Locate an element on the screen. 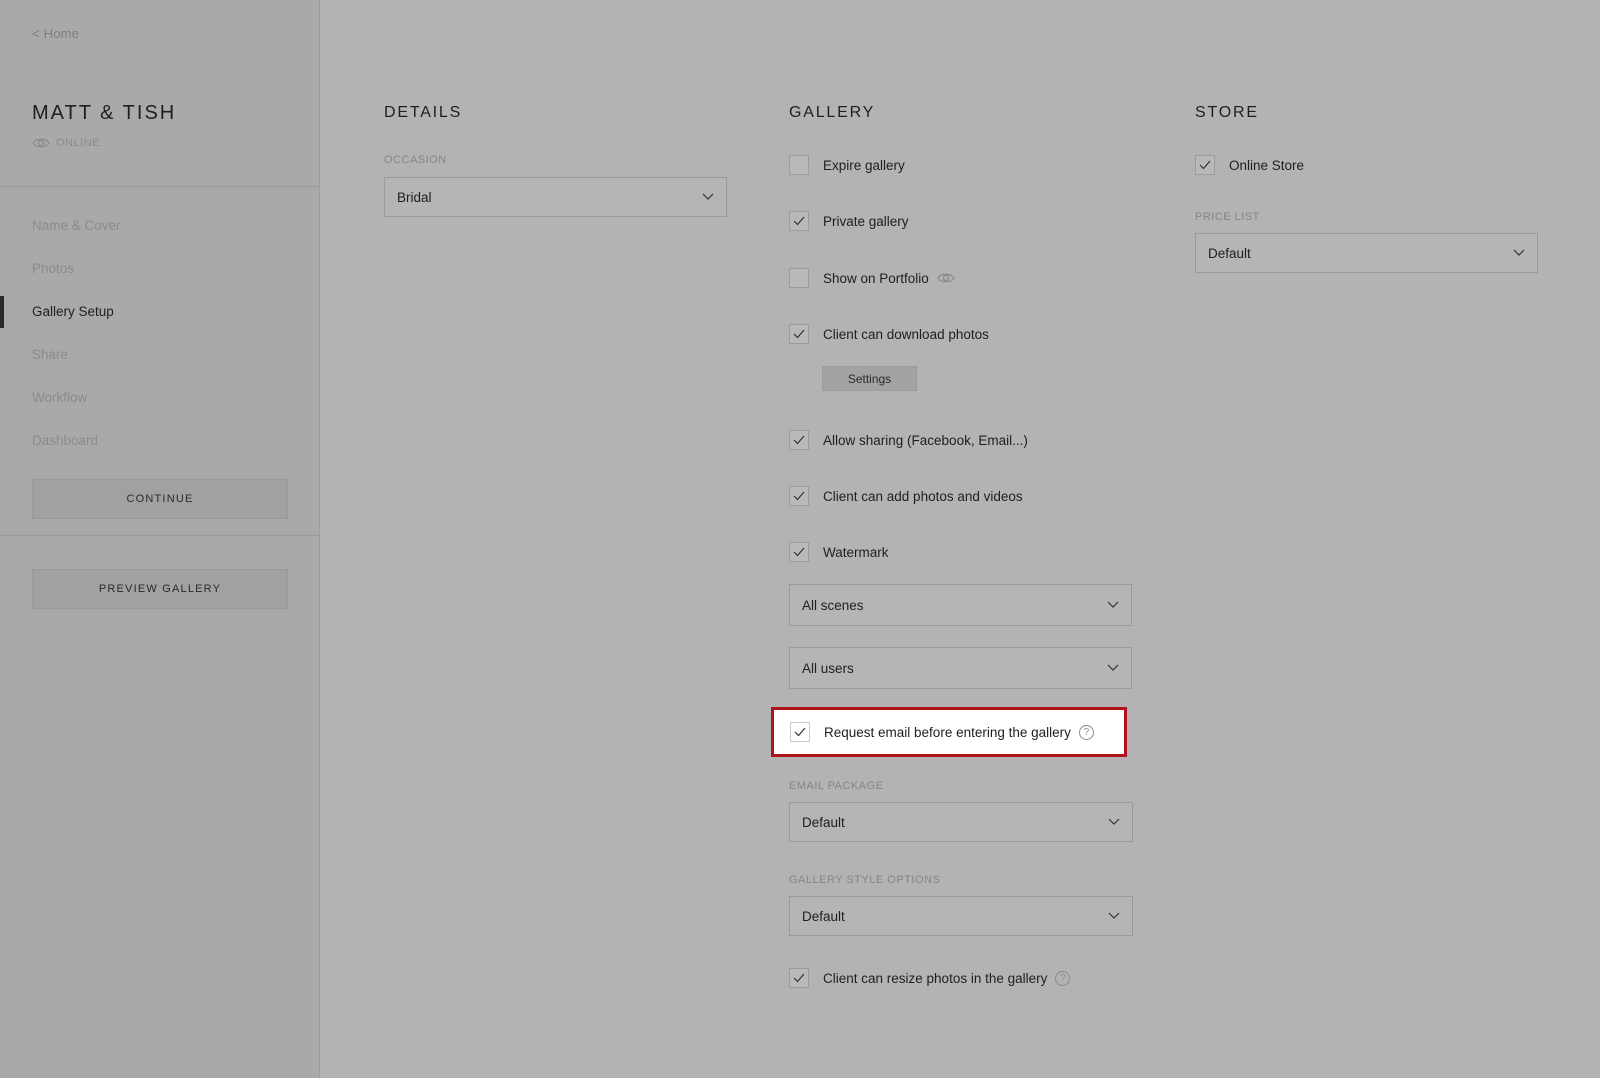  watermark-option: Watermark is located at coordinates (839, 552).